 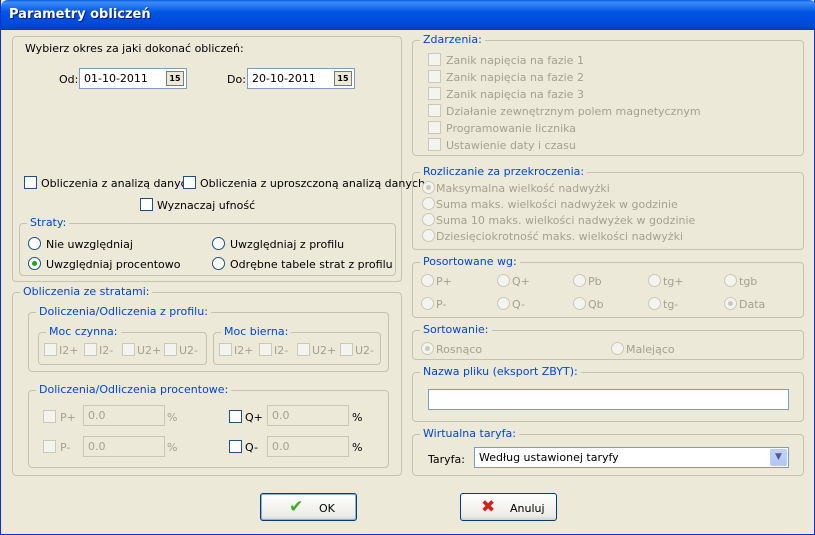 I want to click on period-heading: Wybierz okres za jaki dokonać obliczeń:, so click(x=134, y=48).